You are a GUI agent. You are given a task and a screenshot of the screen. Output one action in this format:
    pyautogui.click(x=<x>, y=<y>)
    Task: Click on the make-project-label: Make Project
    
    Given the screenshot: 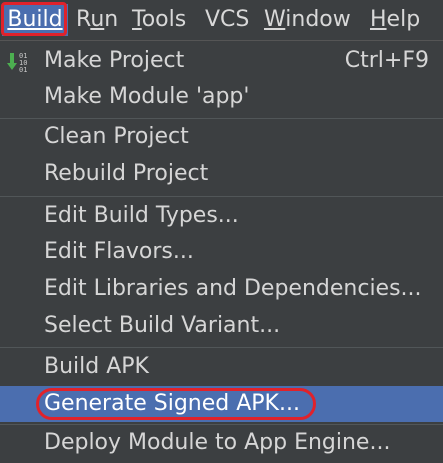 What is the action you would take?
    pyautogui.click(x=114, y=60)
    